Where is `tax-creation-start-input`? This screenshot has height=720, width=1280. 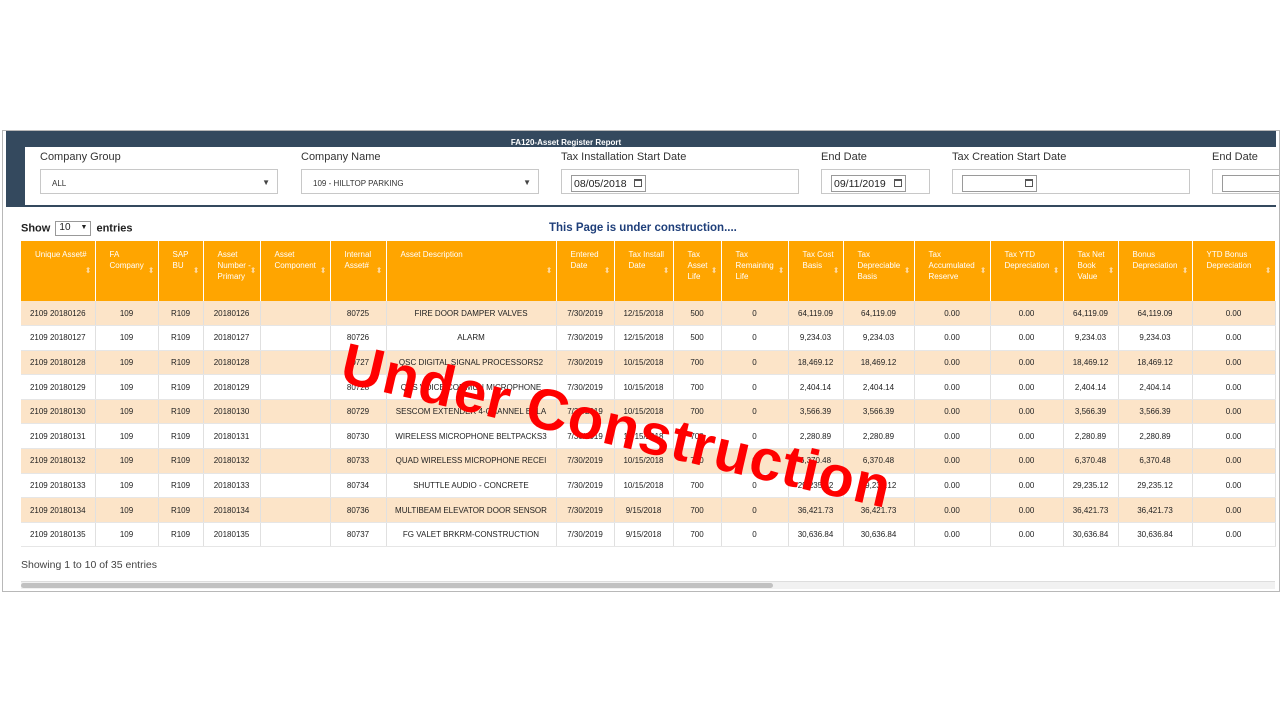 tax-creation-start-input is located at coordinates (999, 183).